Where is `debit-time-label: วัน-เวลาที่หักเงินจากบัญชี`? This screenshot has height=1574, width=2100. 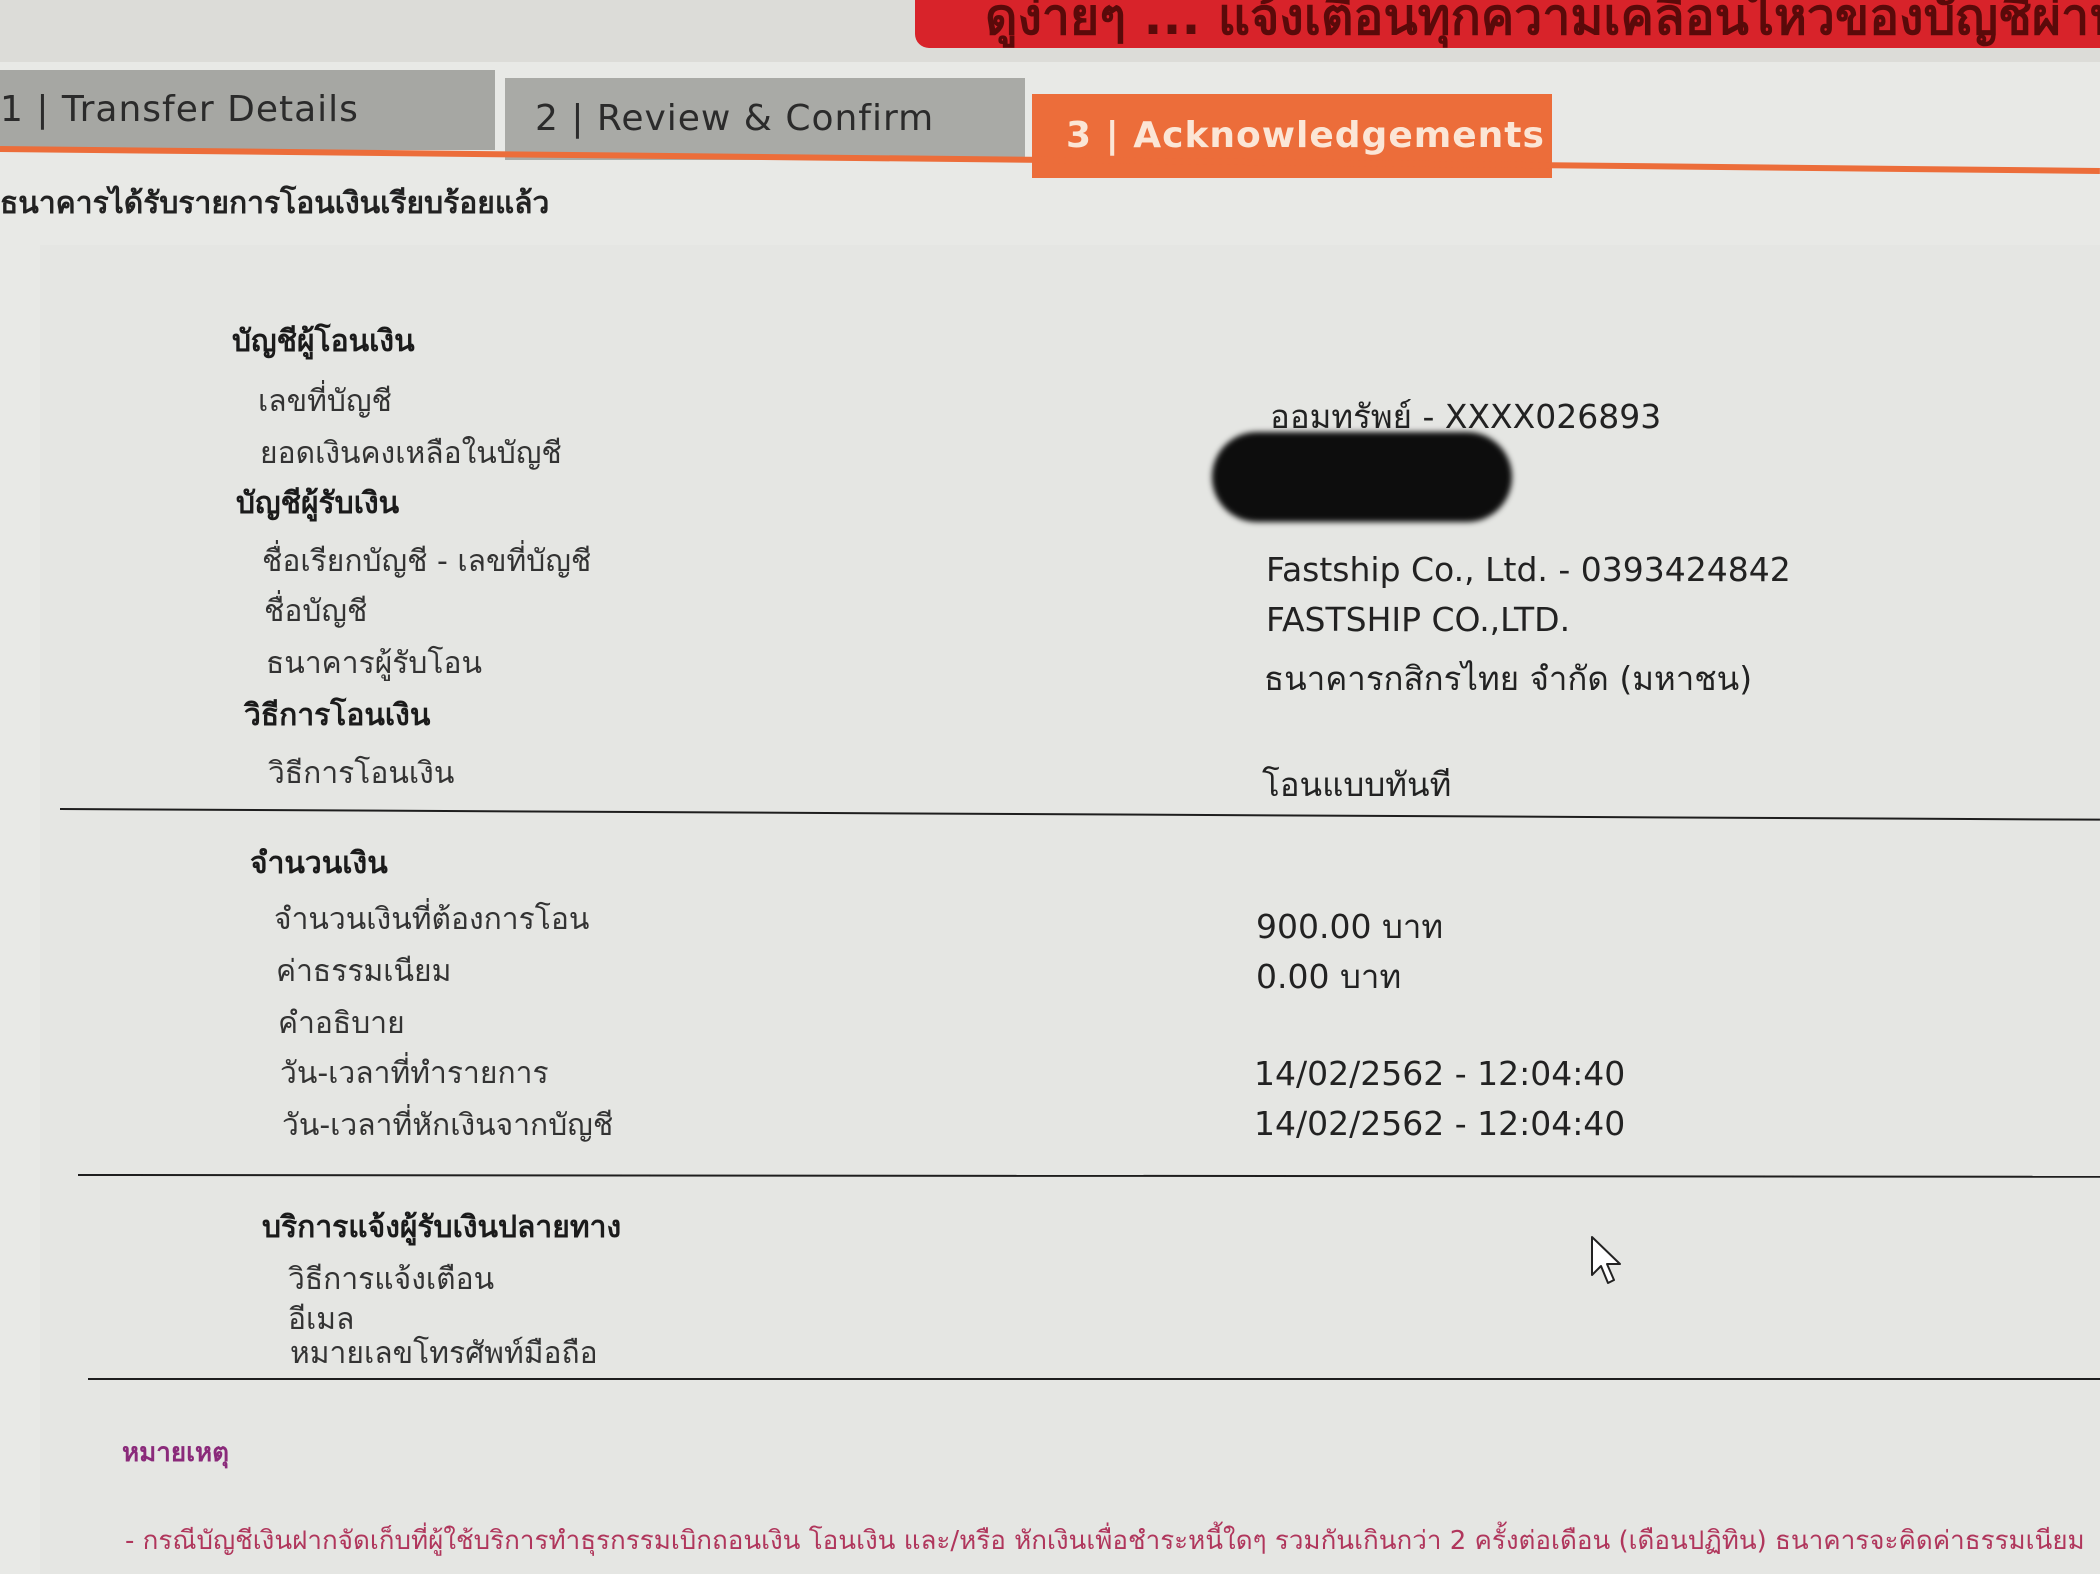
debit-time-label: วัน-เวลาที่หักเงินจากบัญชี is located at coordinates (448, 1125).